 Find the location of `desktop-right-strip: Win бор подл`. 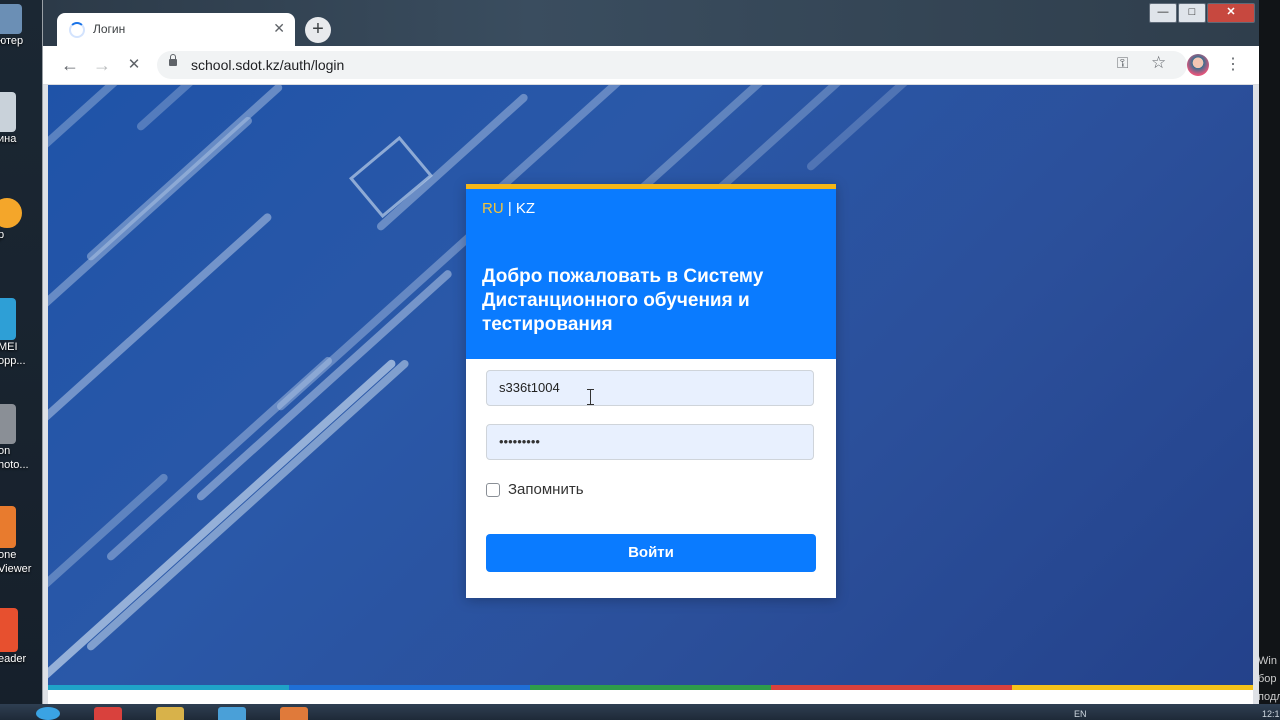

desktop-right-strip: Win бор подл is located at coordinates (1268, 360).